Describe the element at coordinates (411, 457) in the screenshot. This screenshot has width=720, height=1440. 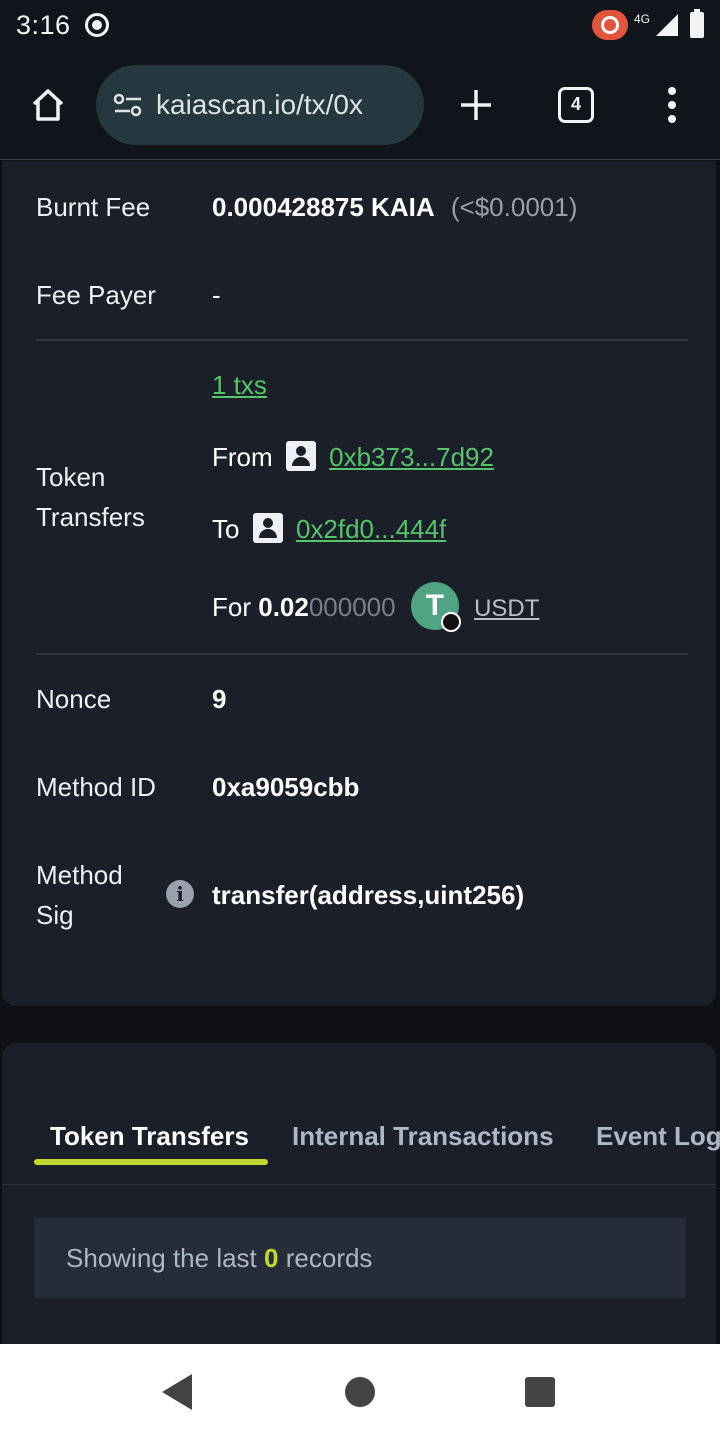
I see `from-address-link: 0xb373...7d92` at that location.